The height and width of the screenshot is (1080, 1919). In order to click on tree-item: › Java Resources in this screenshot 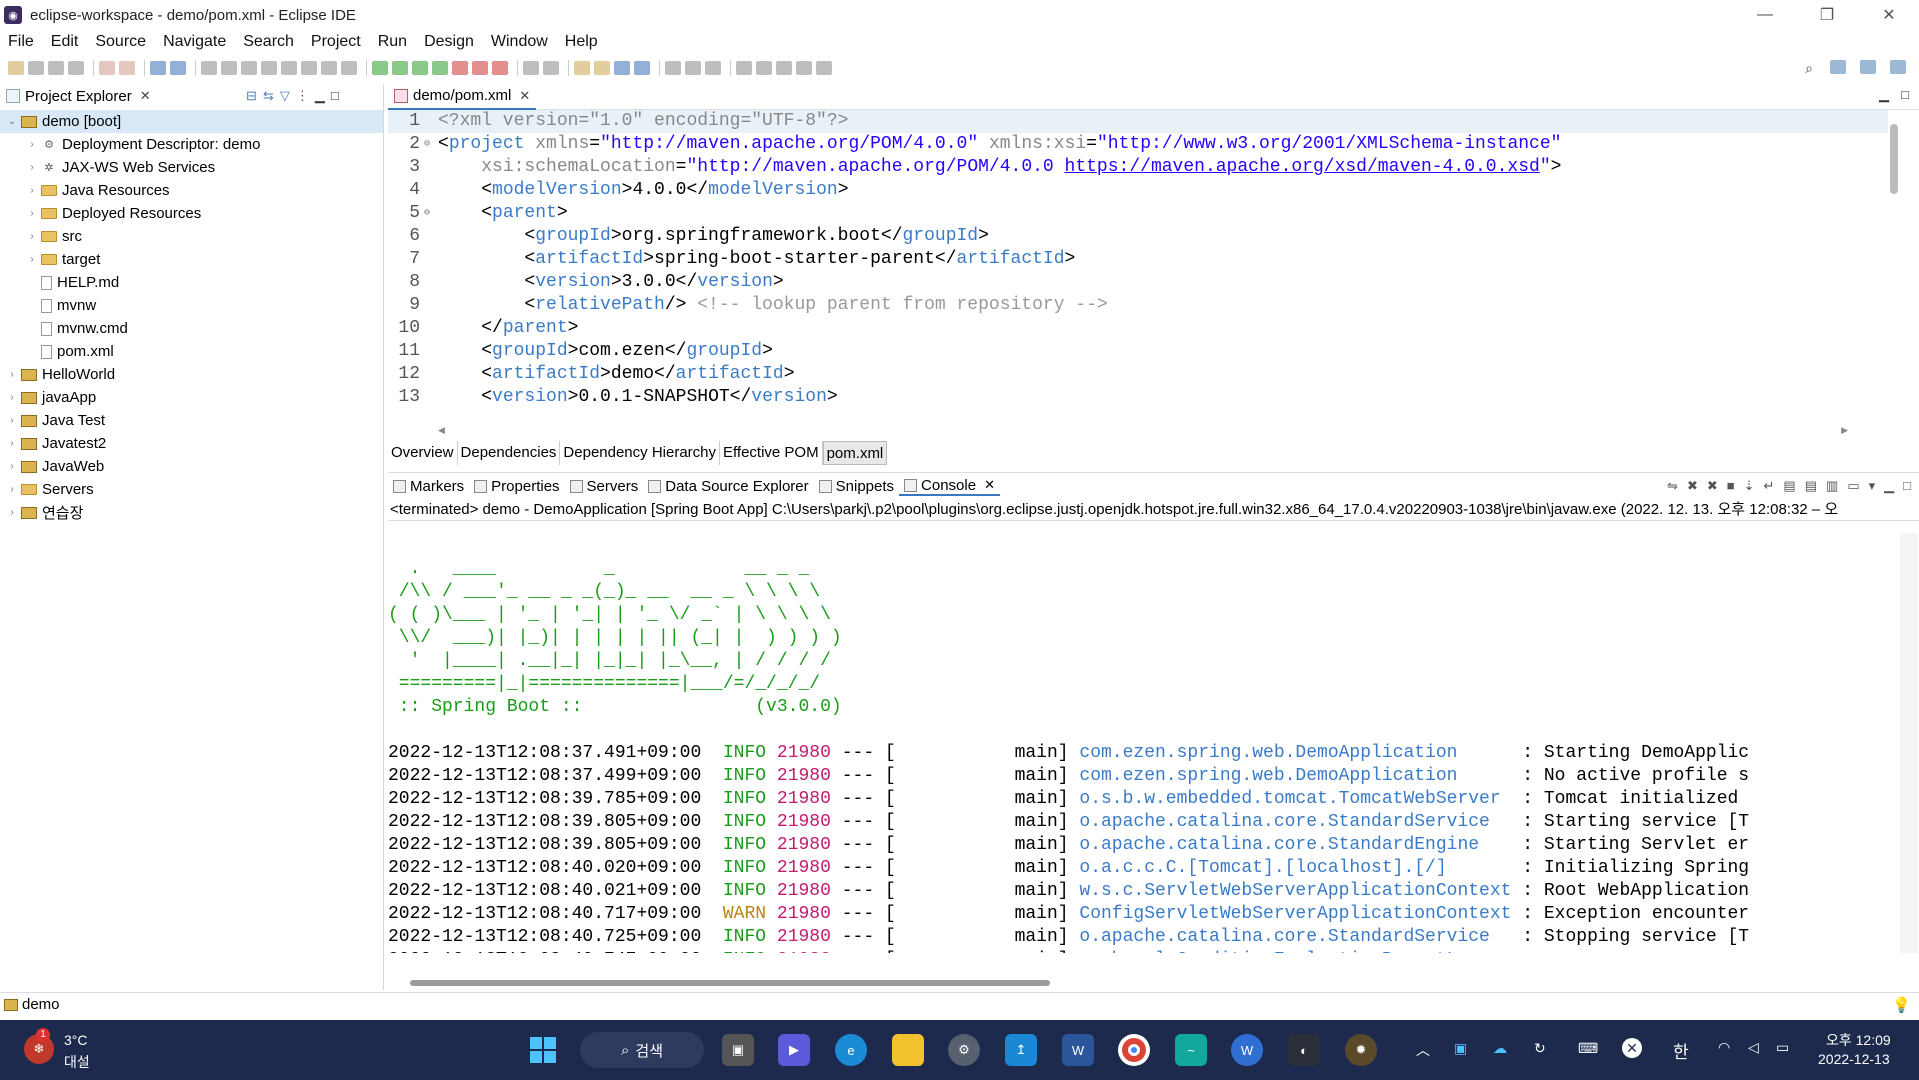, I will do `click(191, 190)`.